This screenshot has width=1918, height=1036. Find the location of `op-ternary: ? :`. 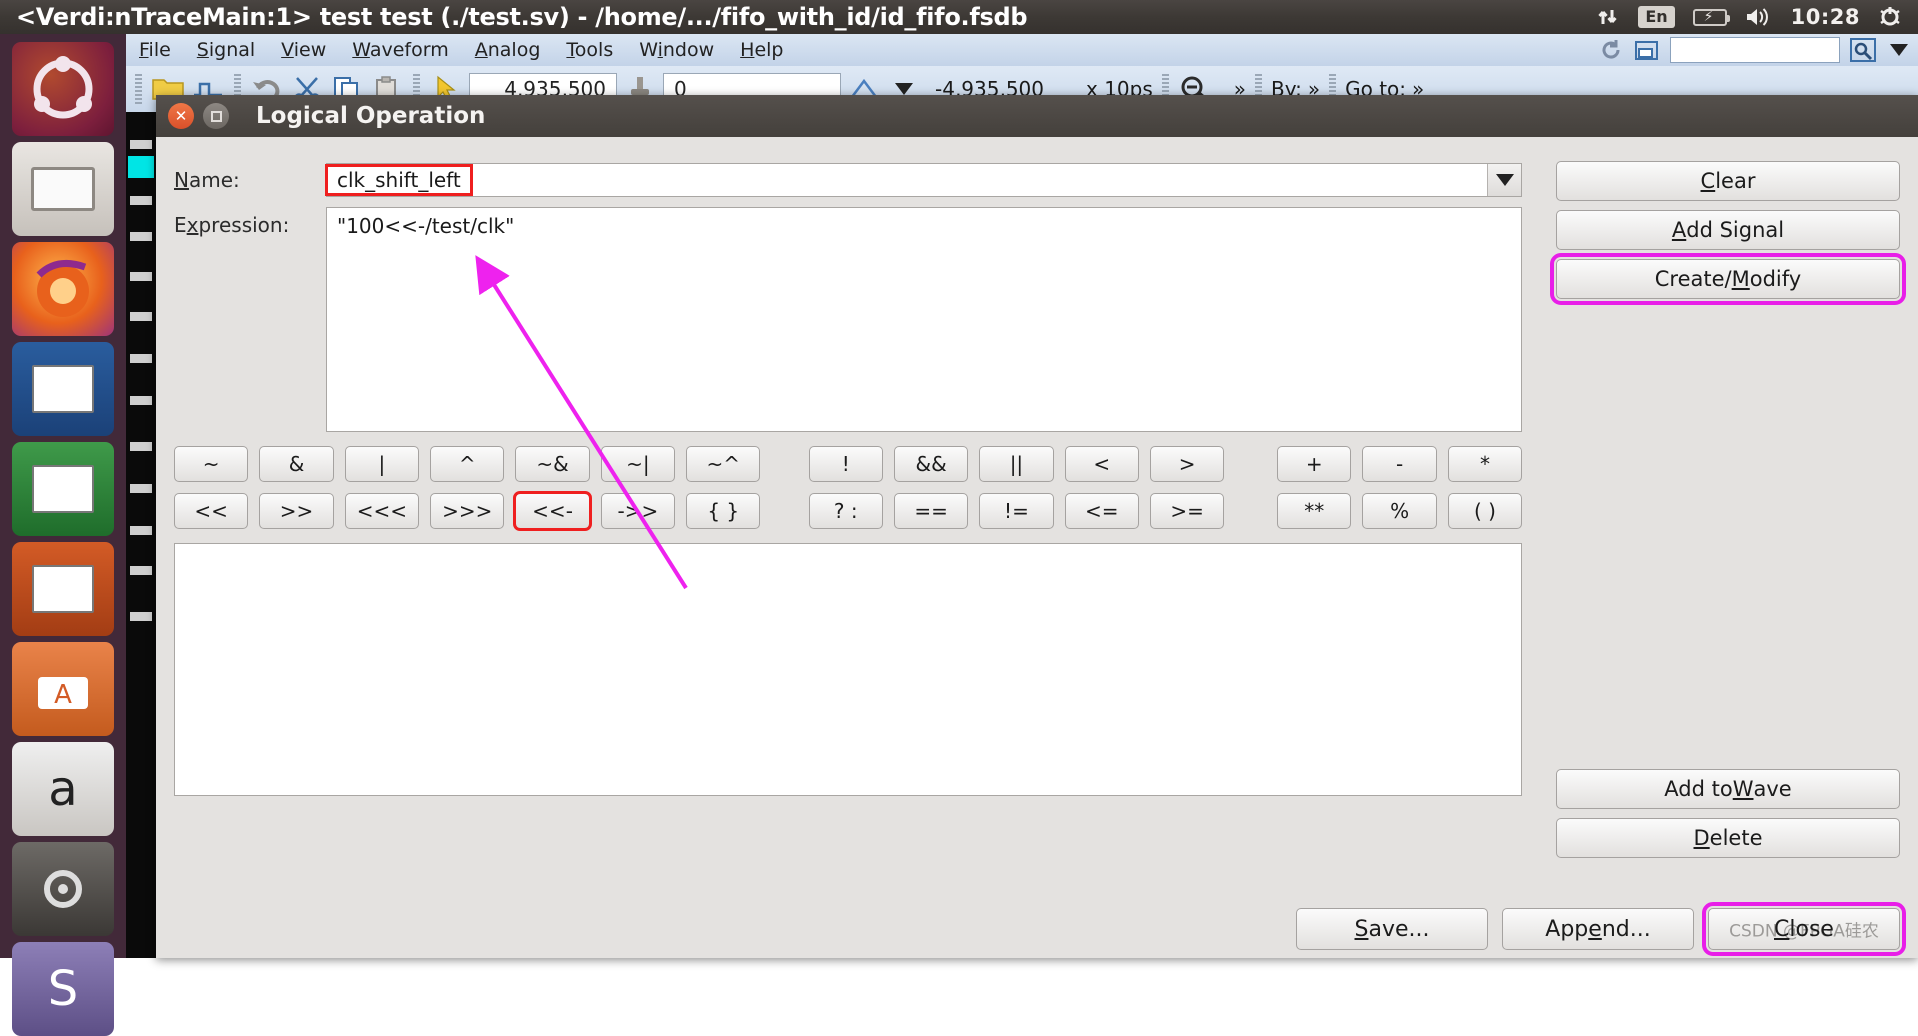

op-ternary: ? : is located at coordinates (845, 511).